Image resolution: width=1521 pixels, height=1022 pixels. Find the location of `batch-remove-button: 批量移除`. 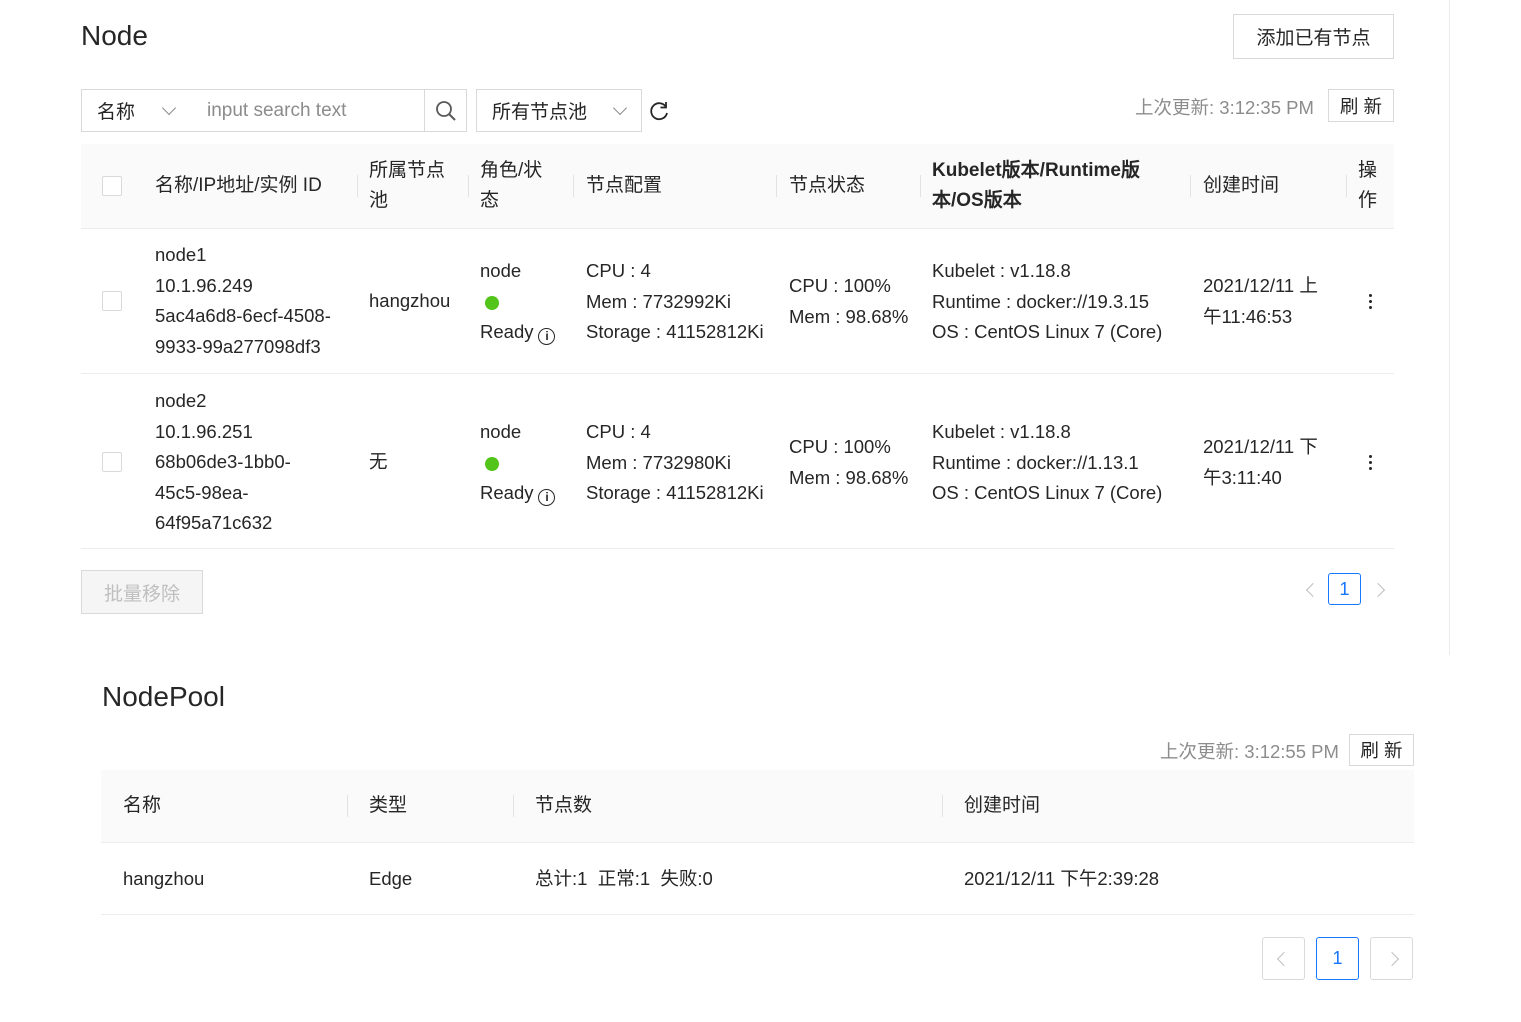

batch-remove-button: 批量移除 is located at coordinates (142, 592).